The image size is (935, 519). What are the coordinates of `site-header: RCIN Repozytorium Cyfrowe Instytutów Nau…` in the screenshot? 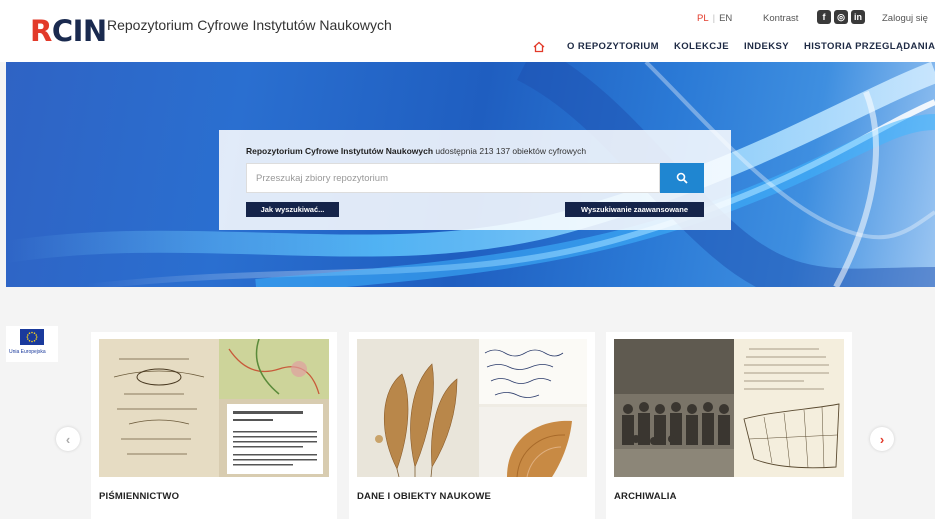 It's located at (467, 31).